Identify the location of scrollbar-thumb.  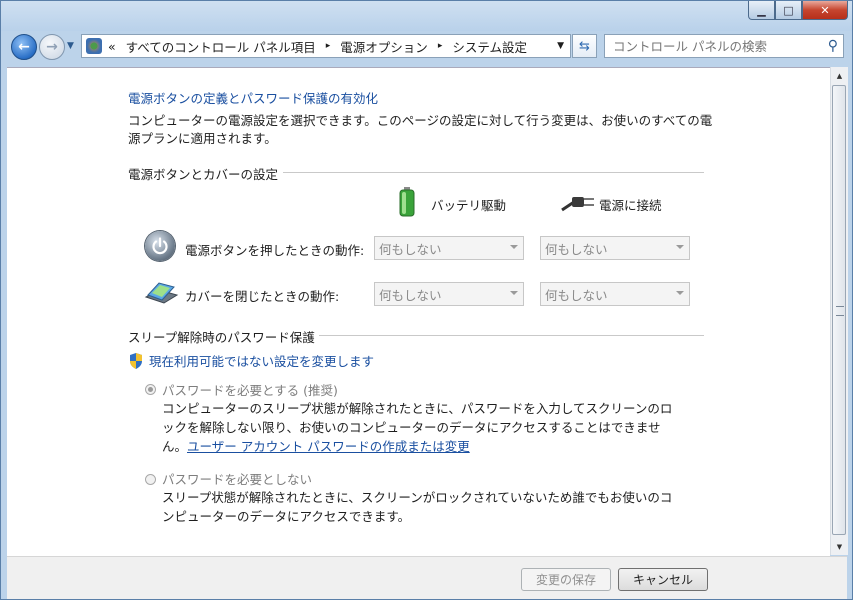
(839, 310).